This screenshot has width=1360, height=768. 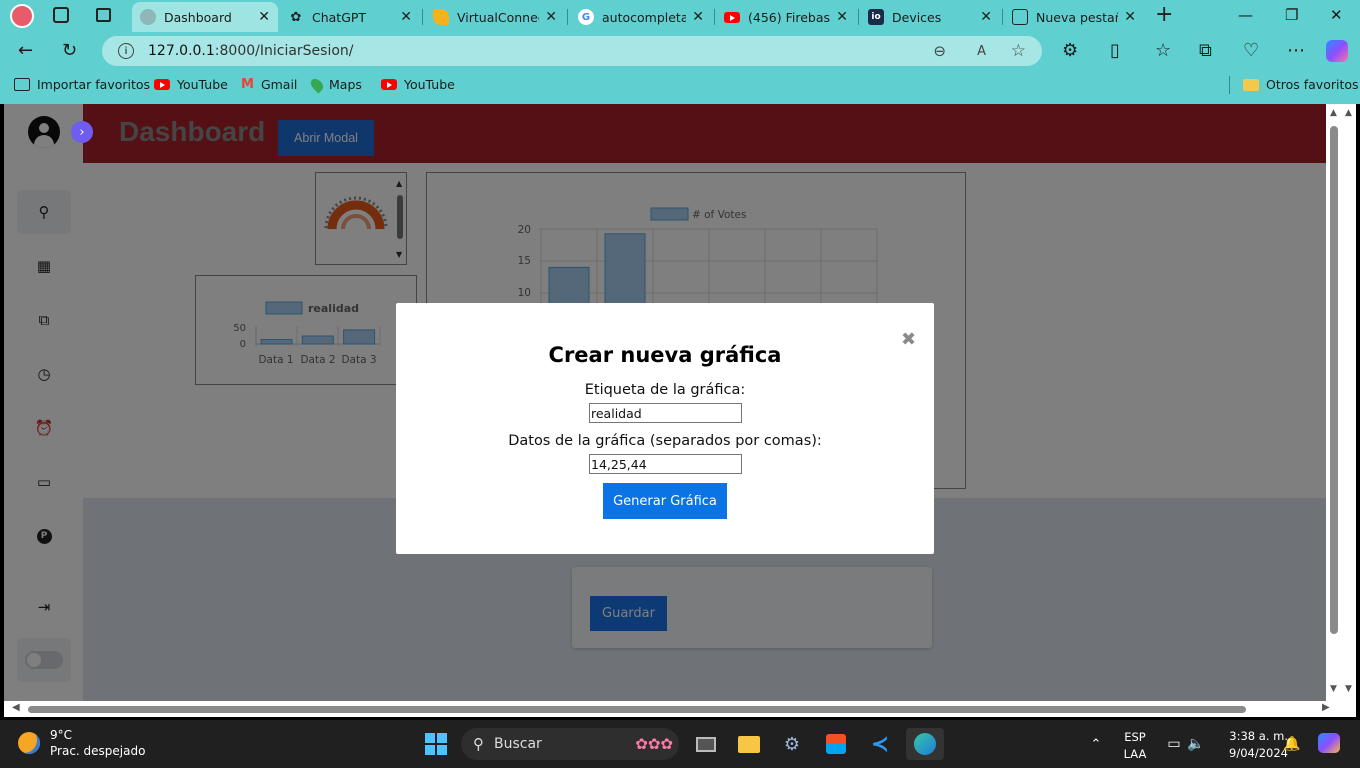 I want to click on tab-actions-icon, so click(x=103, y=15).